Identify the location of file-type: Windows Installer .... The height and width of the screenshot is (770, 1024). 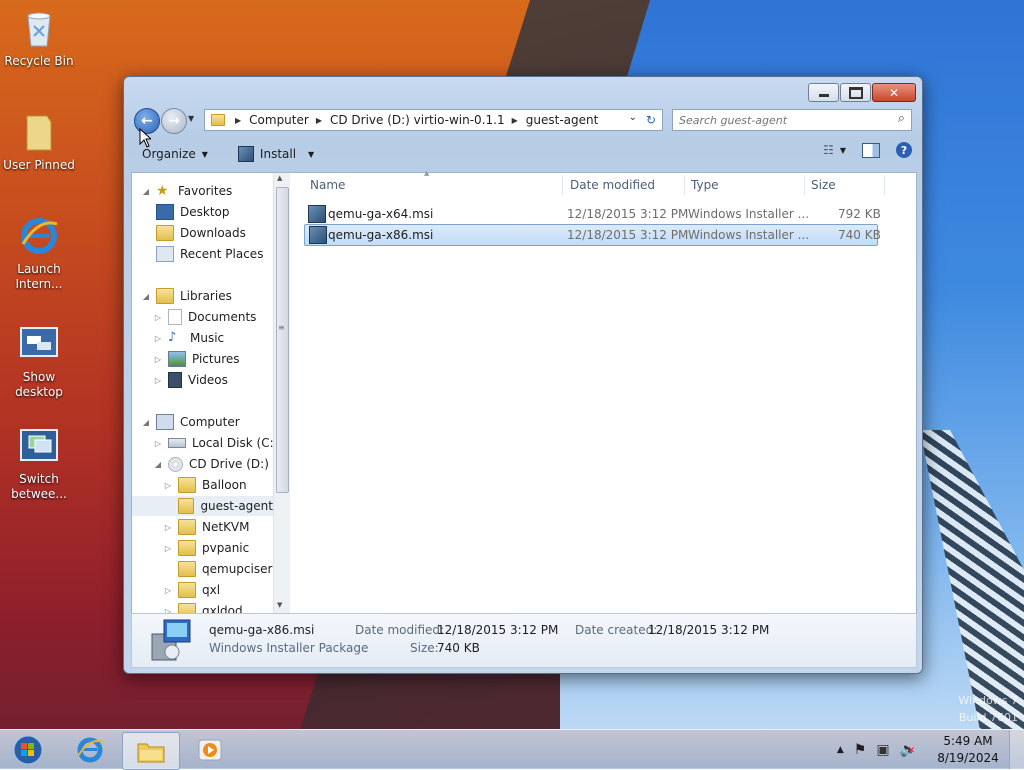
(749, 235).